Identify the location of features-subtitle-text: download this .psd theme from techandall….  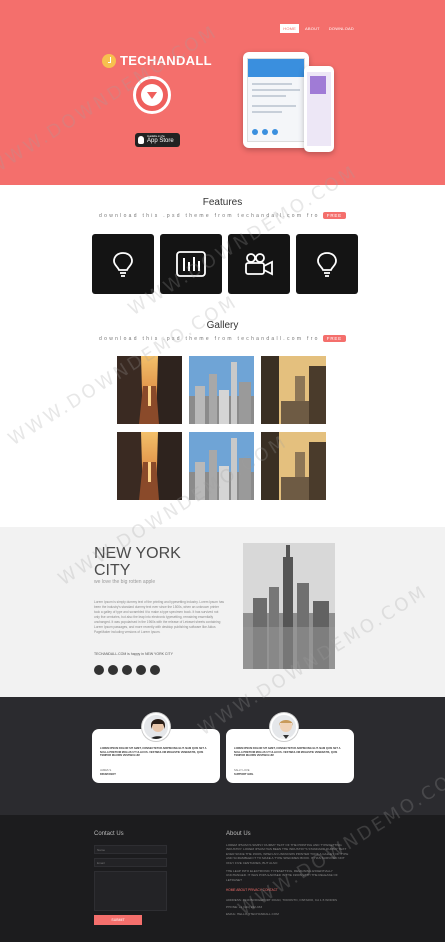
(209, 215).